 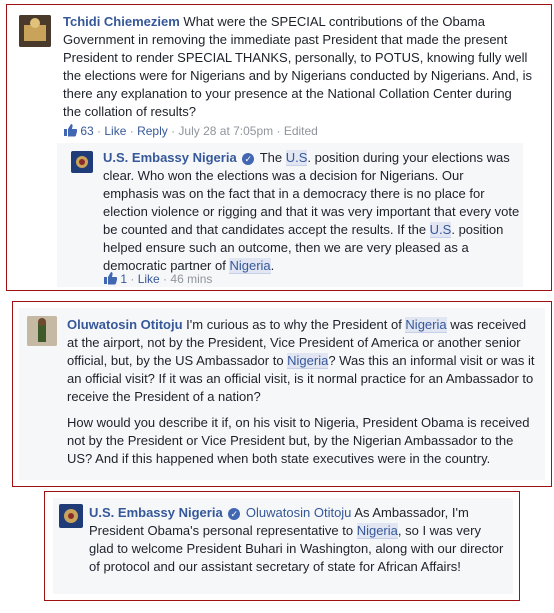 I want to click on reply-actions: 1 · Like · 46 mins, so click(x=157, y=280).